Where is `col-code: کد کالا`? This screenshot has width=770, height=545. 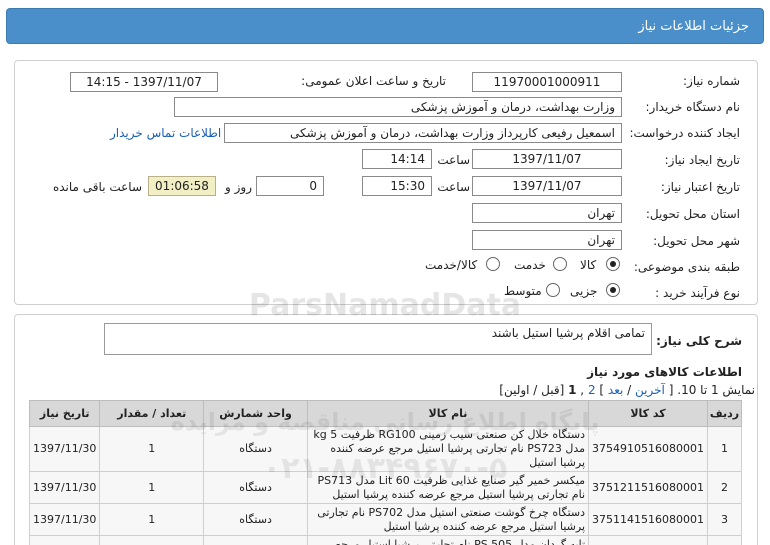
col-code: کد کالا is located at coordinates (648, 413).